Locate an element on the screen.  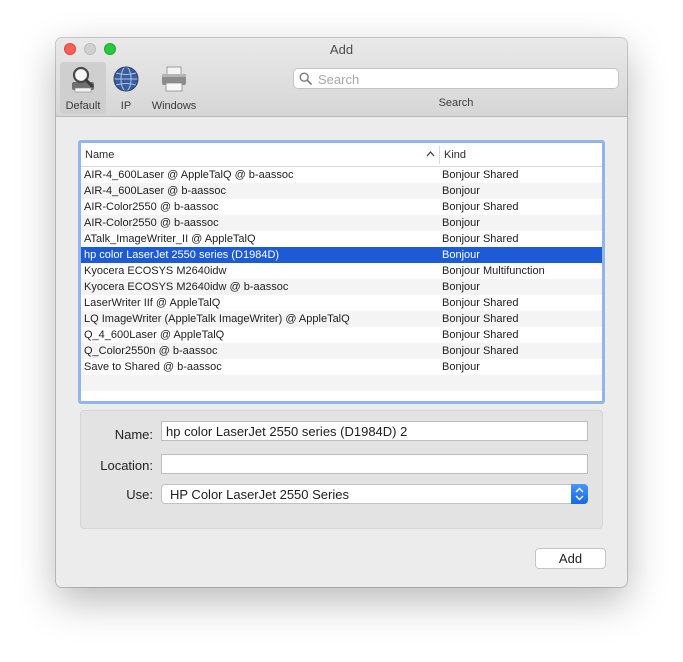
toolbar-ip-button: IP is located at coordinates (126, 88).